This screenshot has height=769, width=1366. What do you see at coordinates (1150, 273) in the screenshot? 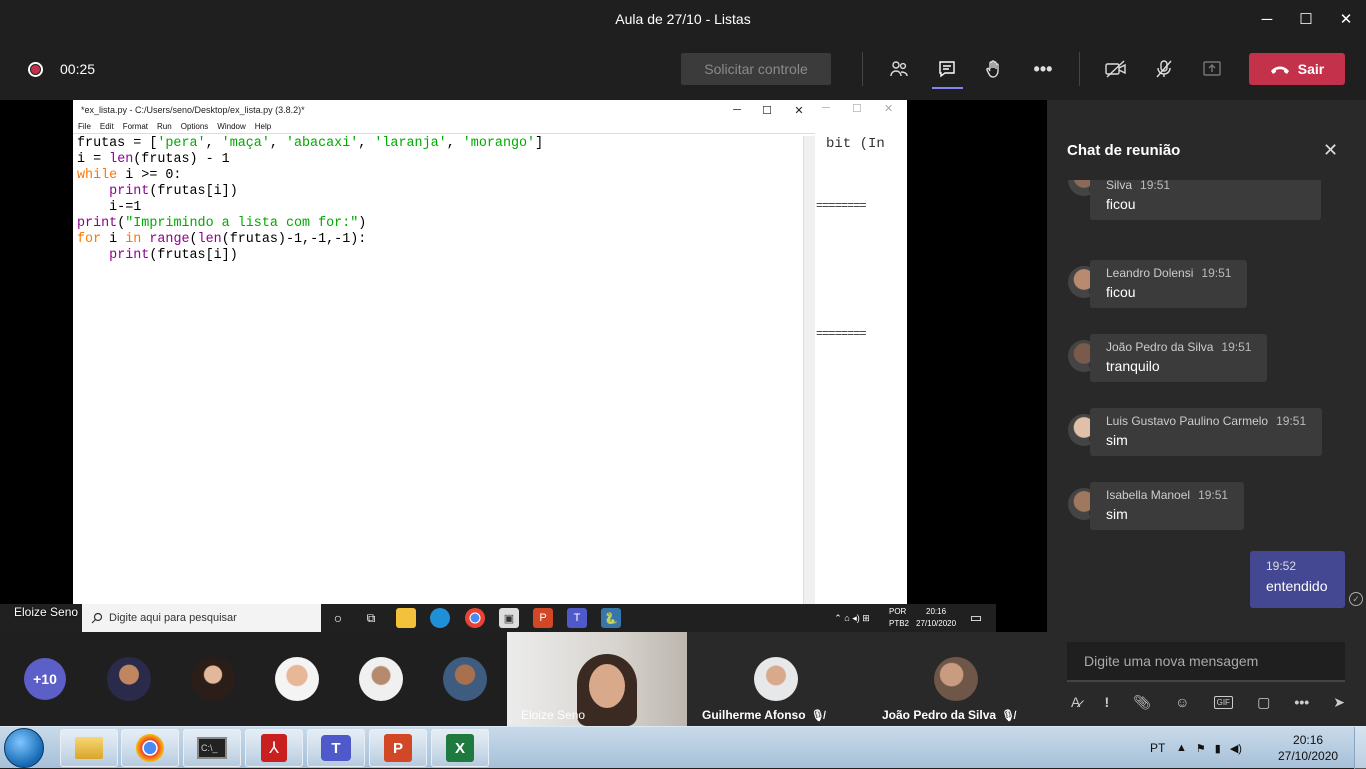
I see `message-author: Leandro Dolensi` at bounding box center [1150, 273].